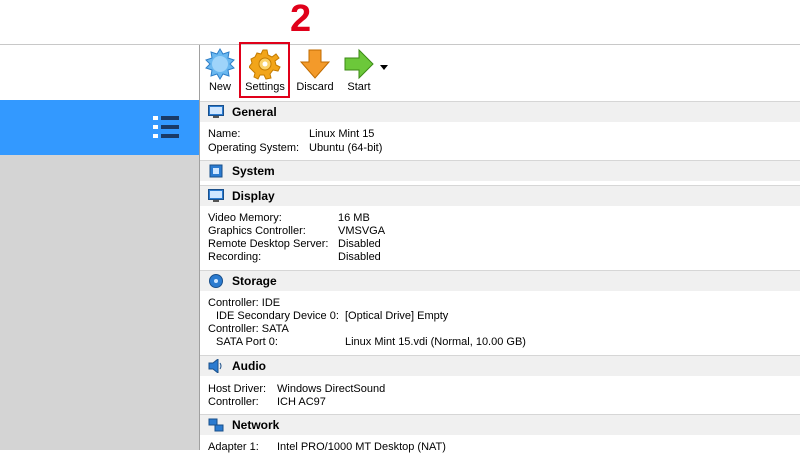 Image resolution: width=800 pixels, height=453 pixels. I want to click on section-network-title: Network, so click(256, 425).